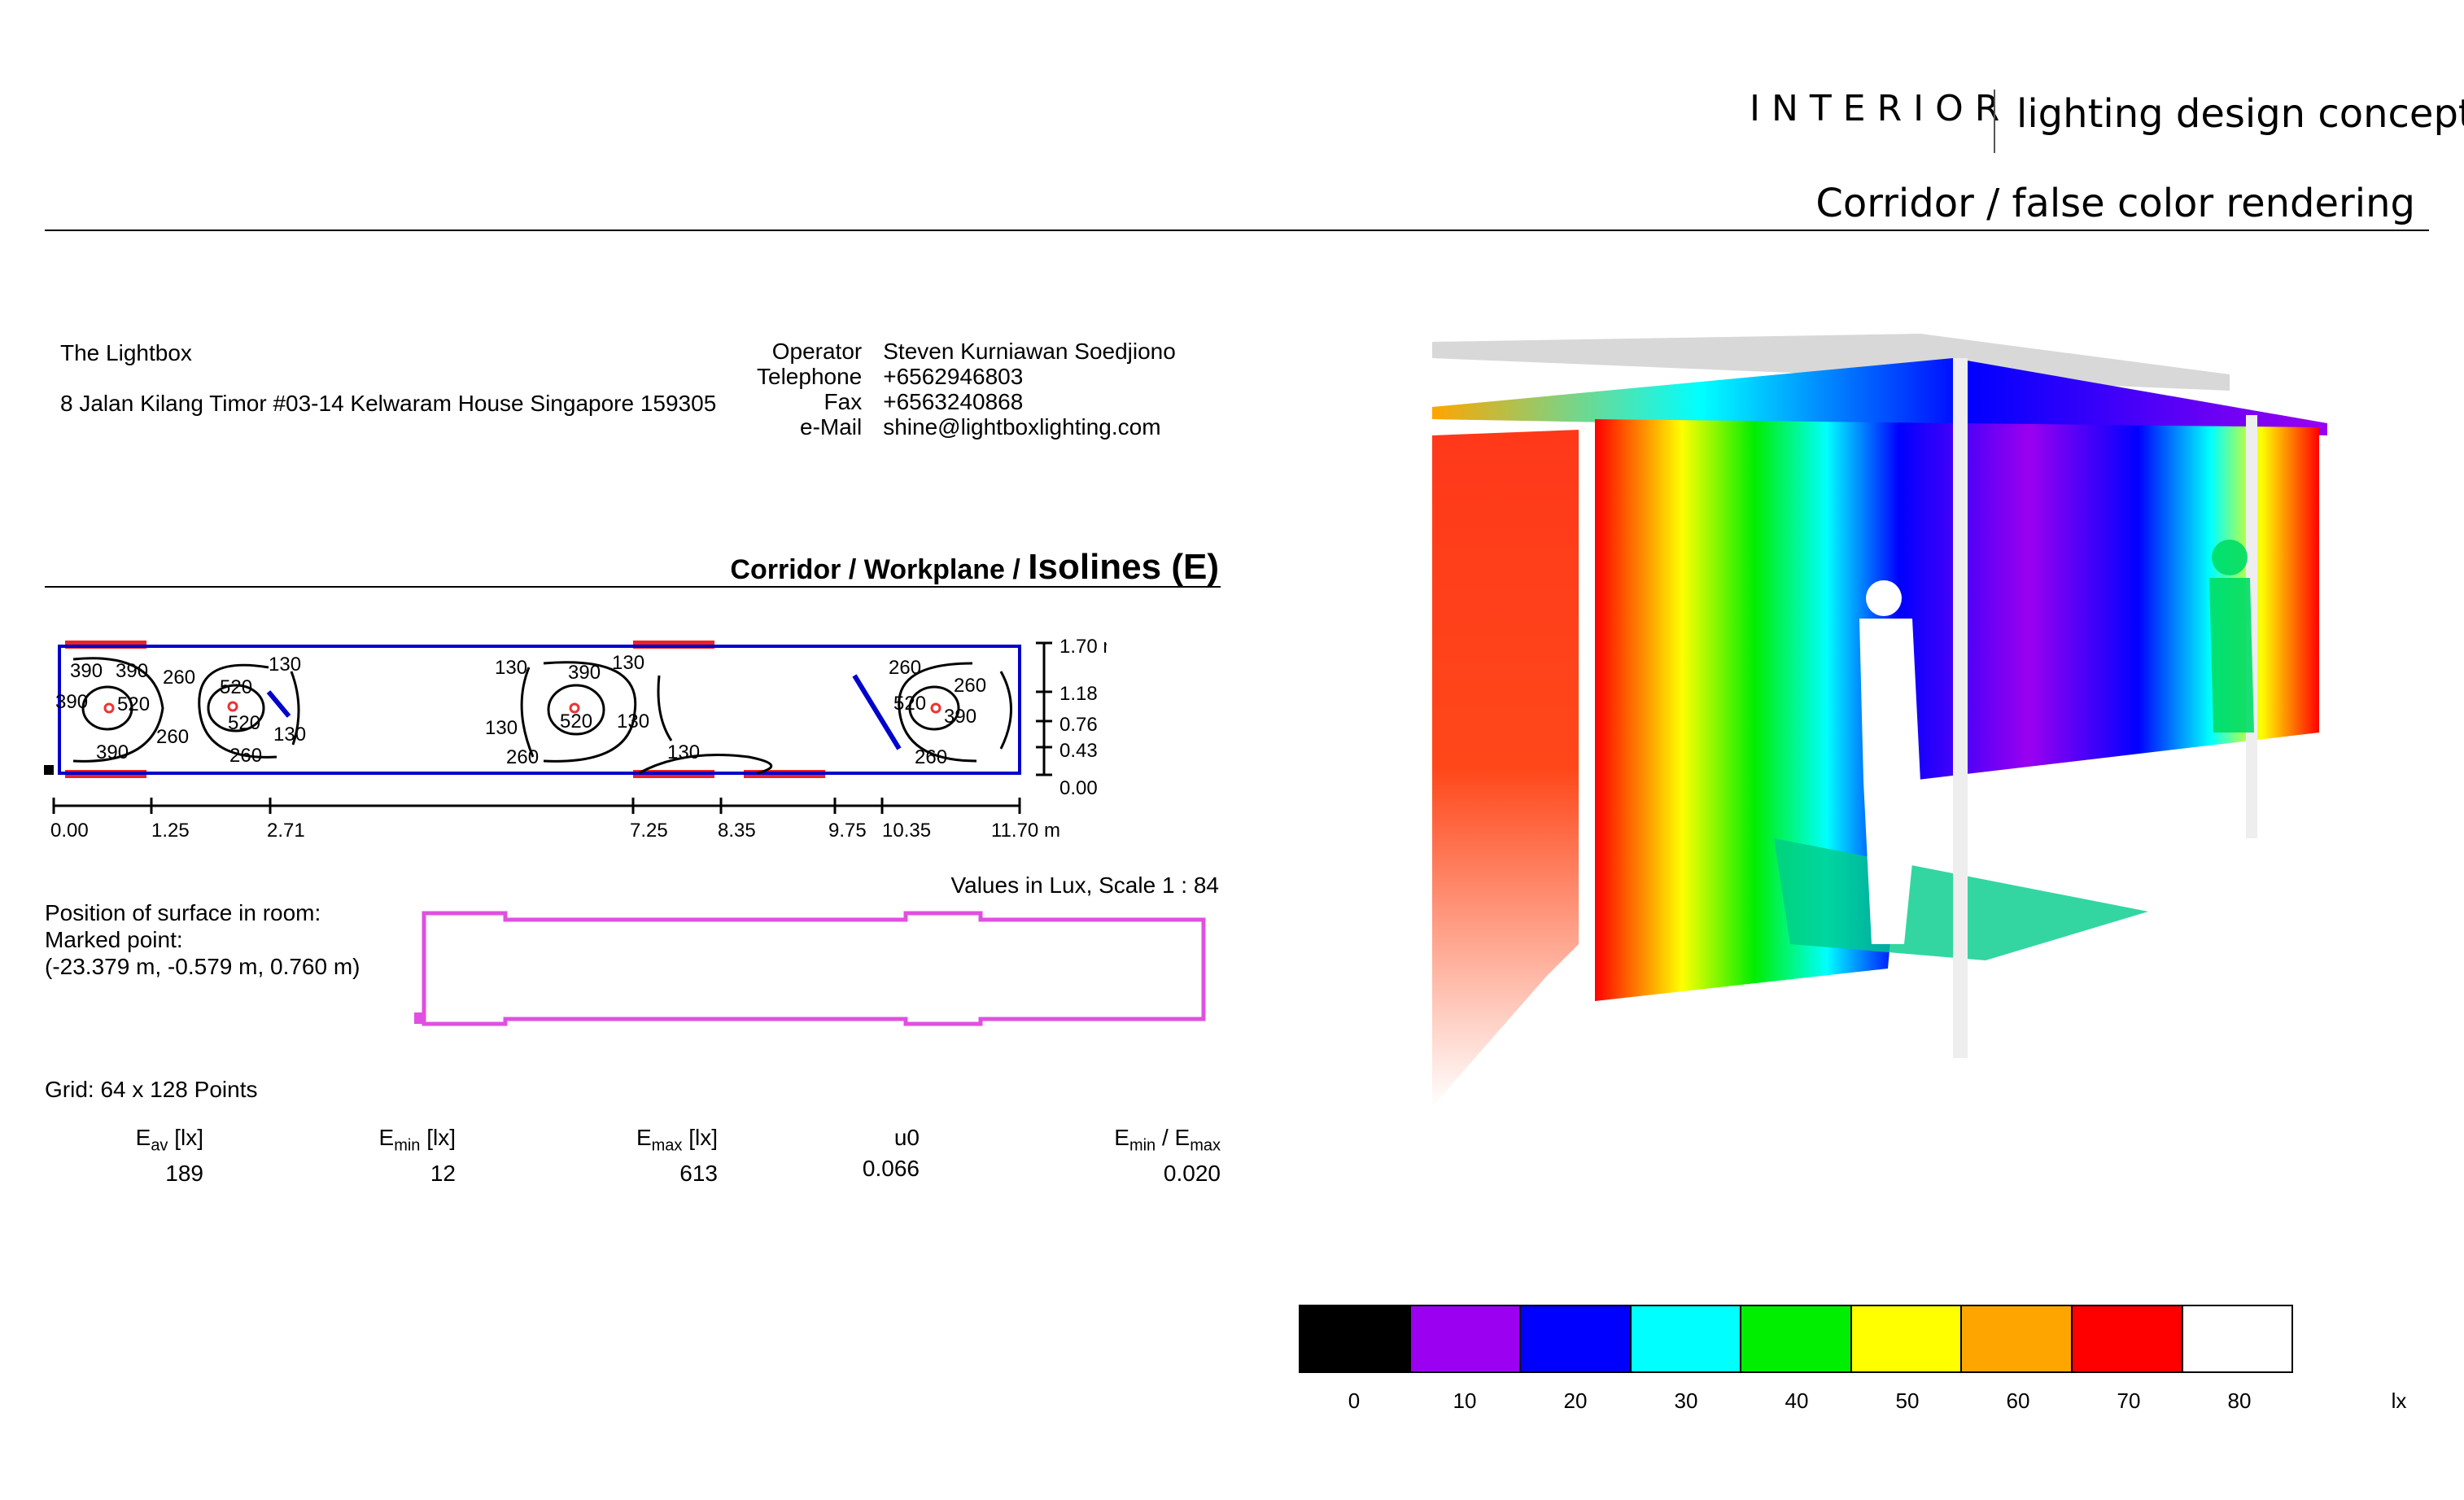 This screenshot has height=1500, width=2464. I want to click on stat-symbol: u0, so click(907, 1137).